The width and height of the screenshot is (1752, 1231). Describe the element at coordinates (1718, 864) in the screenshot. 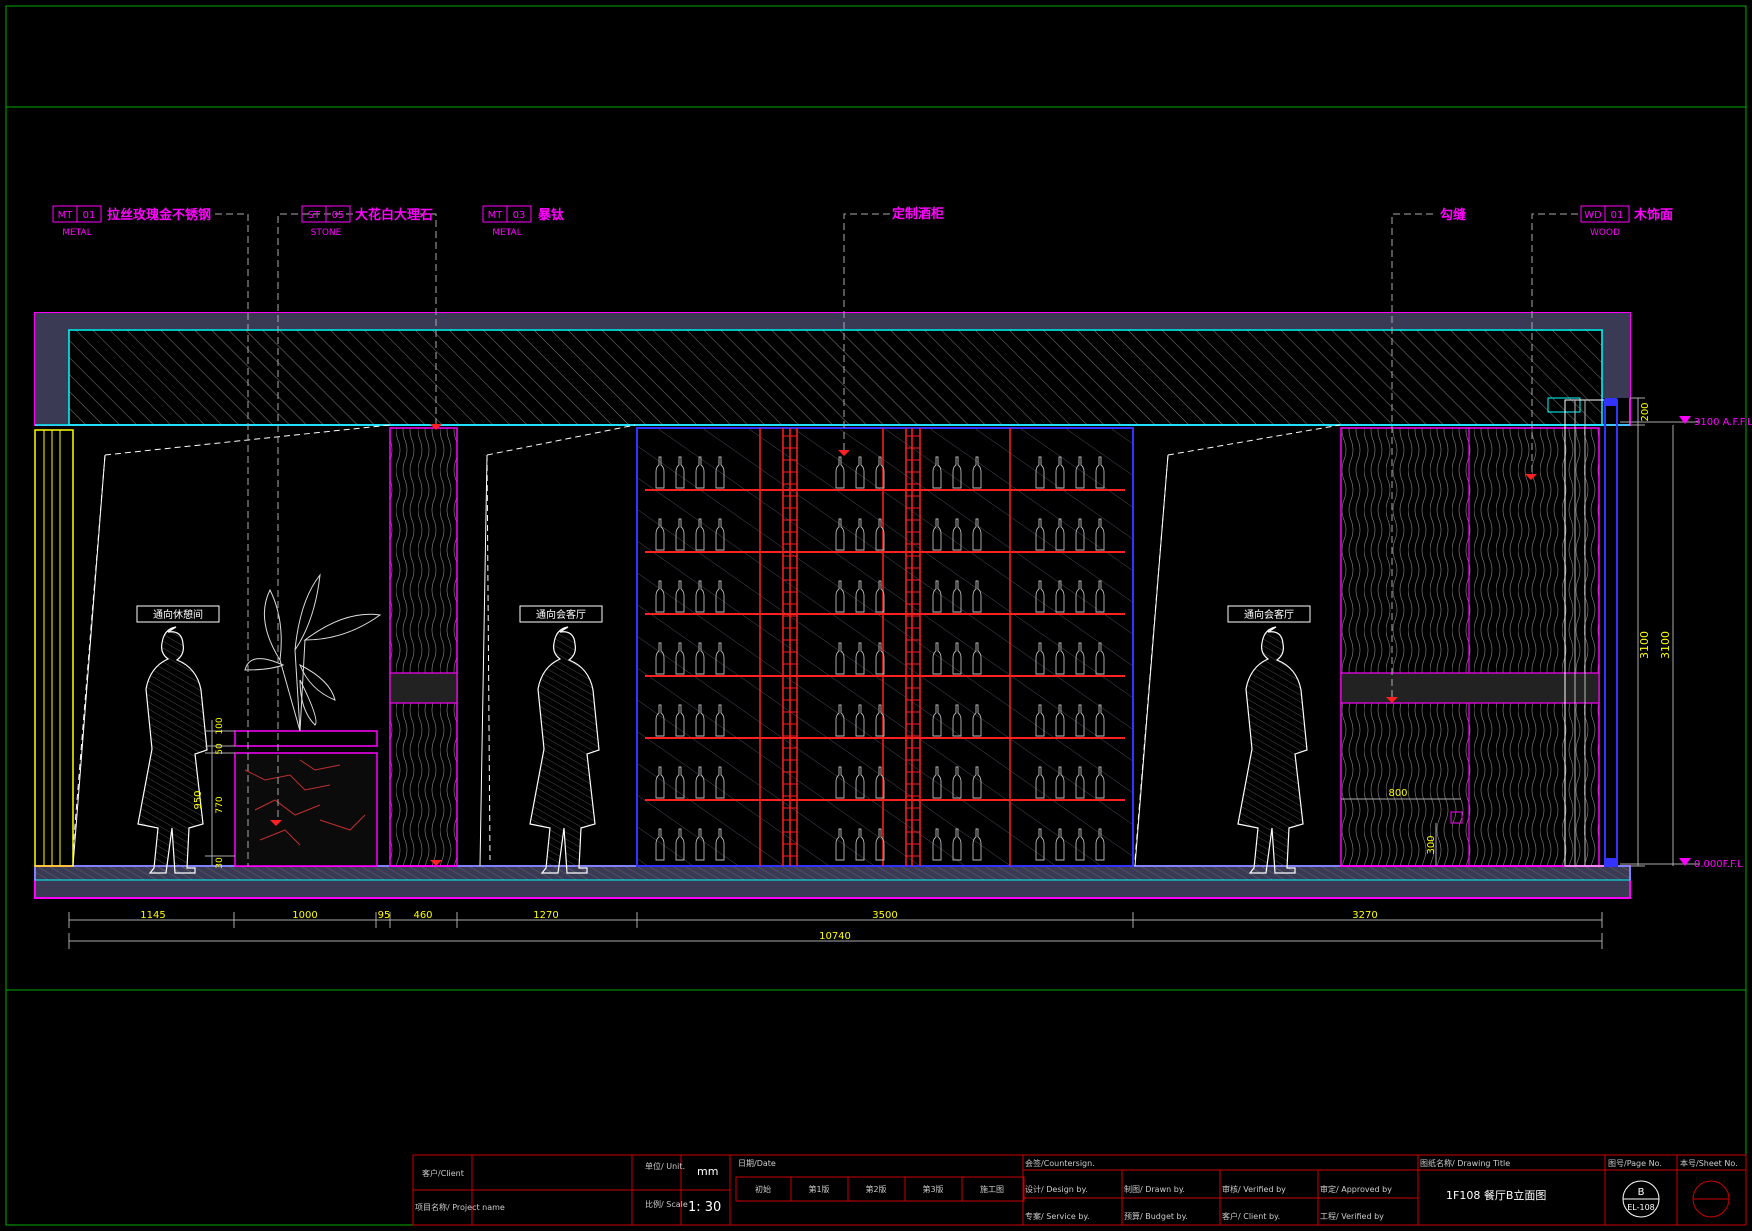

I see `level-bottom: 0.000F.F.L` at that location.